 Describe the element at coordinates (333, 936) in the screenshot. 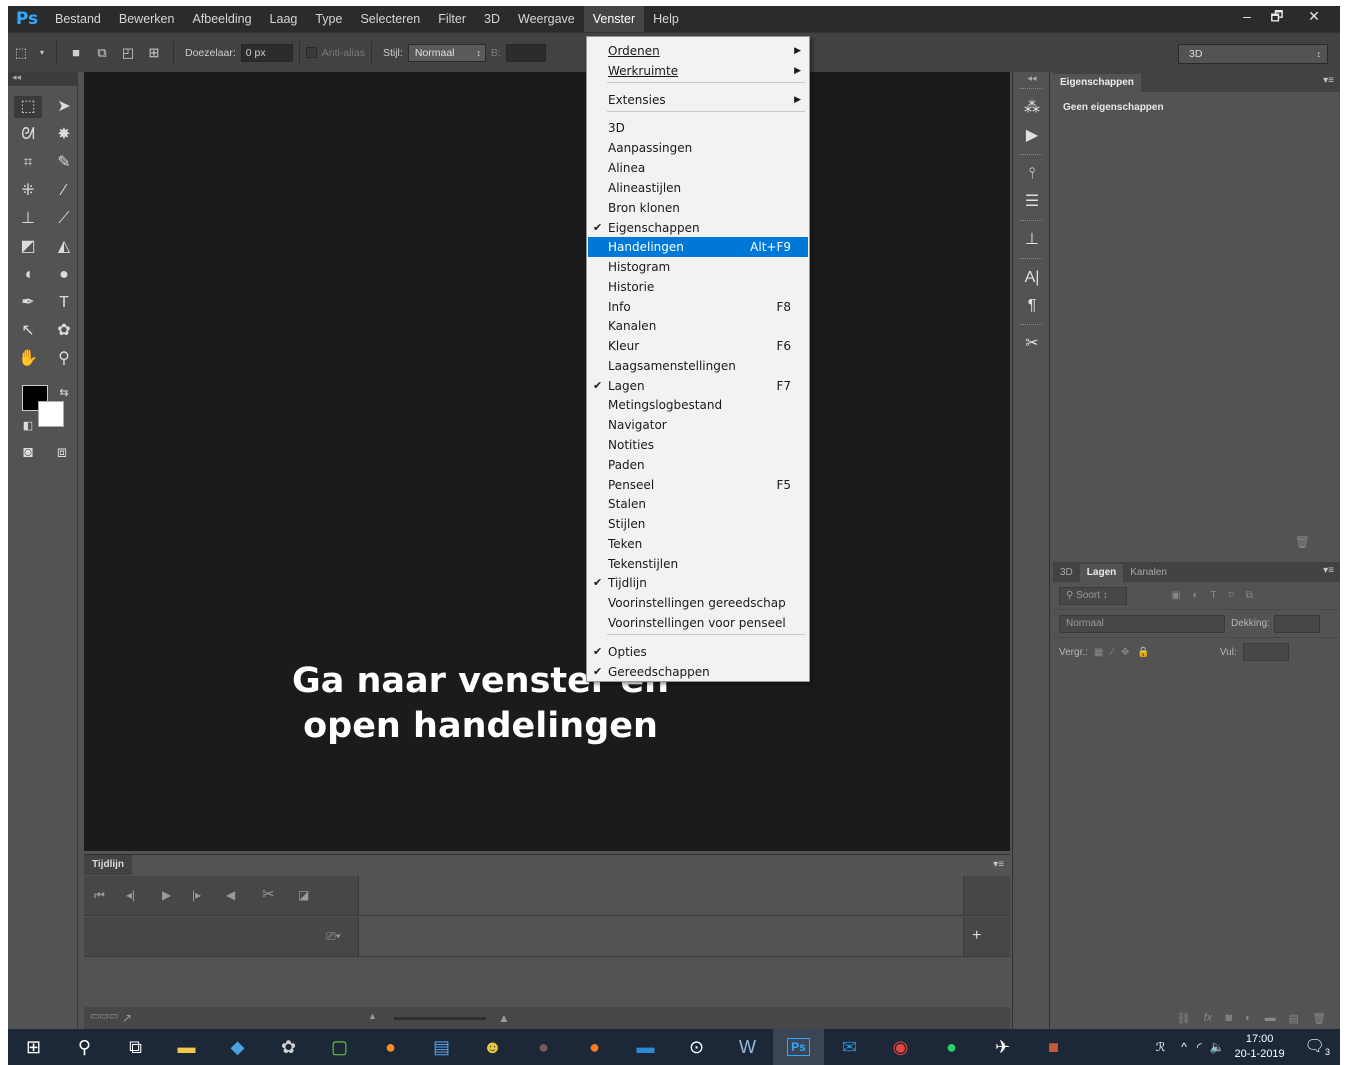

I see `film-strip-icon: ⎚▾` at that location.